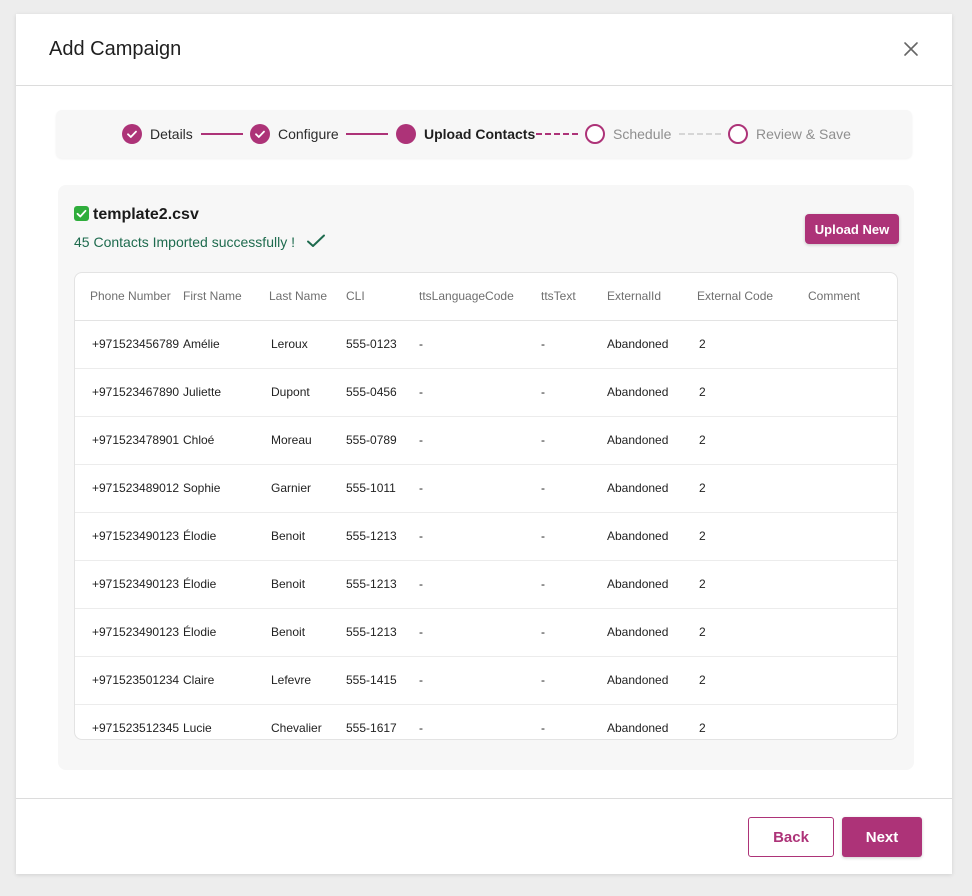 This screenshot has width=972, height=896. Describe the element at coordinates (382, 680) in the screenshot. I see `table-cell: 555-1415` at that location.